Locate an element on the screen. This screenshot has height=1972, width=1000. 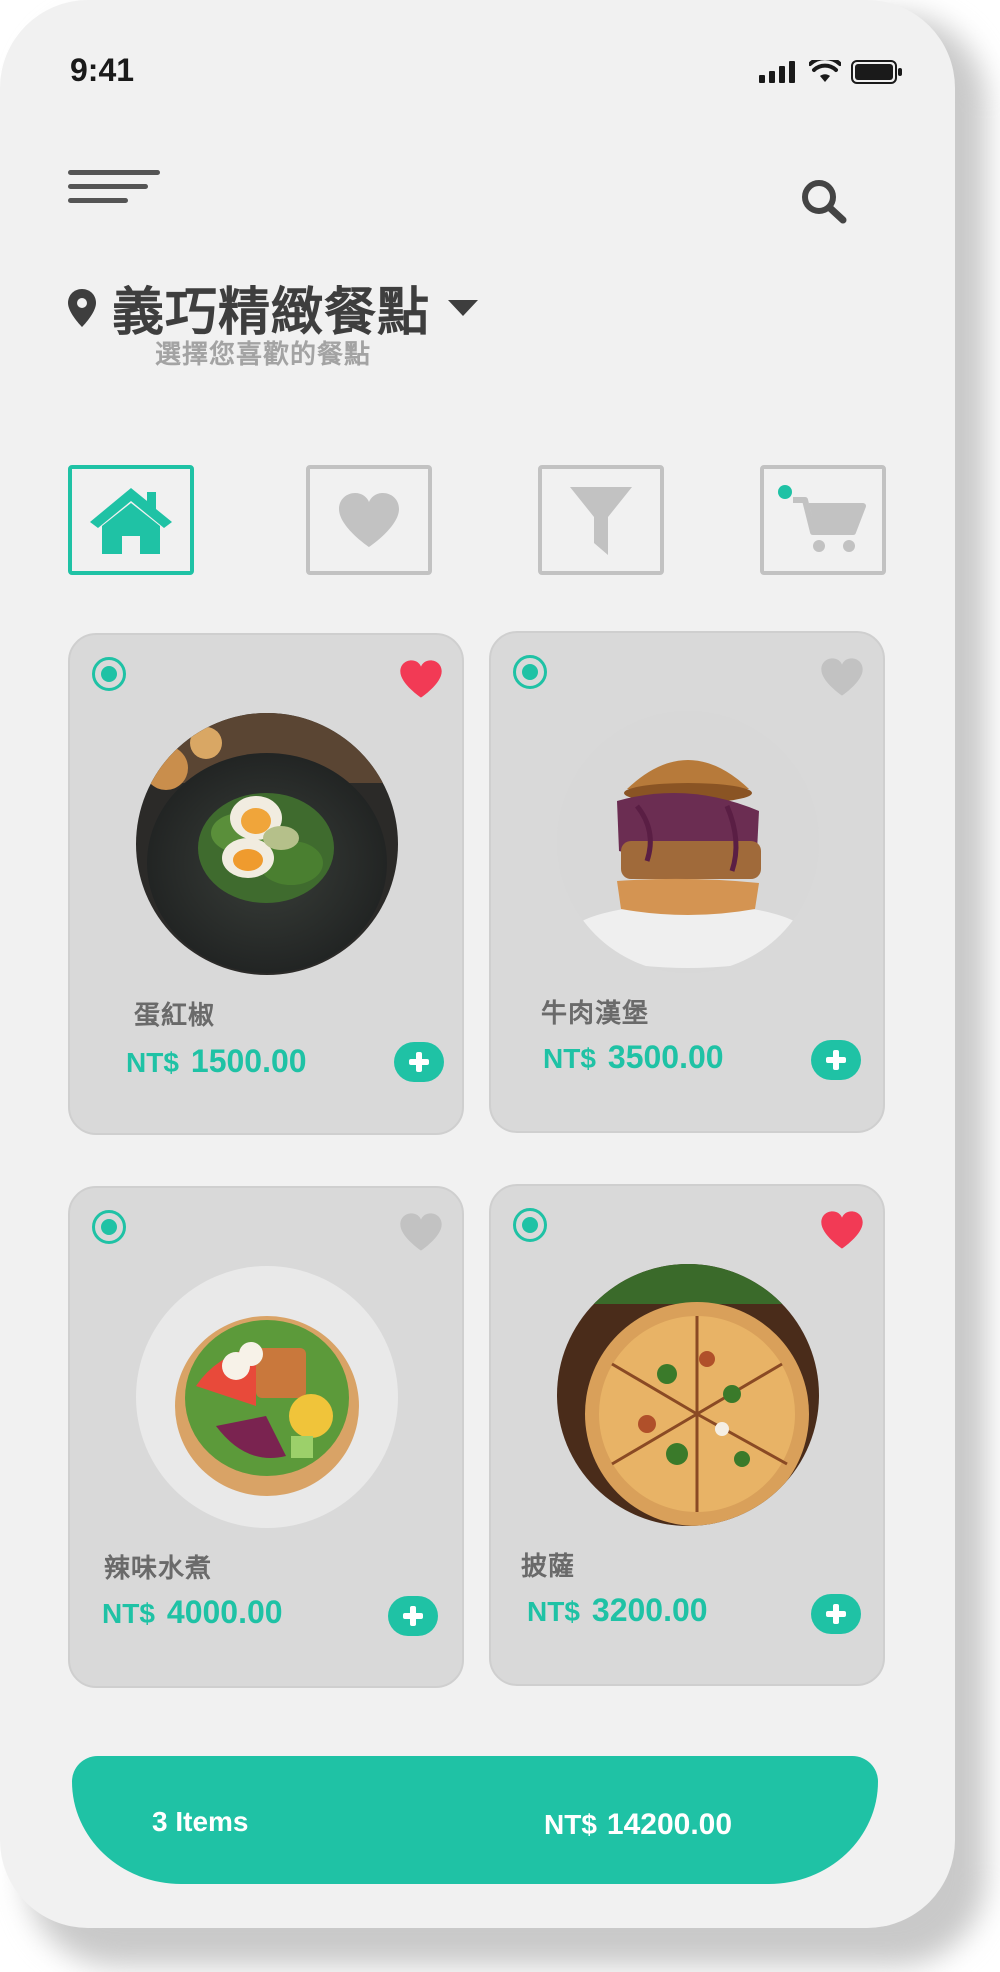
product-image-salad-bowl is located at coordinates (267, 1397).